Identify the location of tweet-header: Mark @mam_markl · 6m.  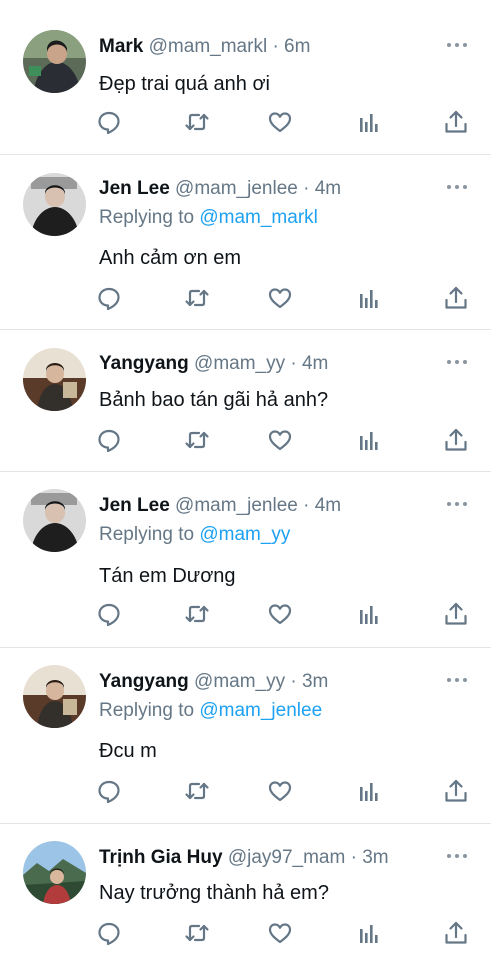
(265, 47).